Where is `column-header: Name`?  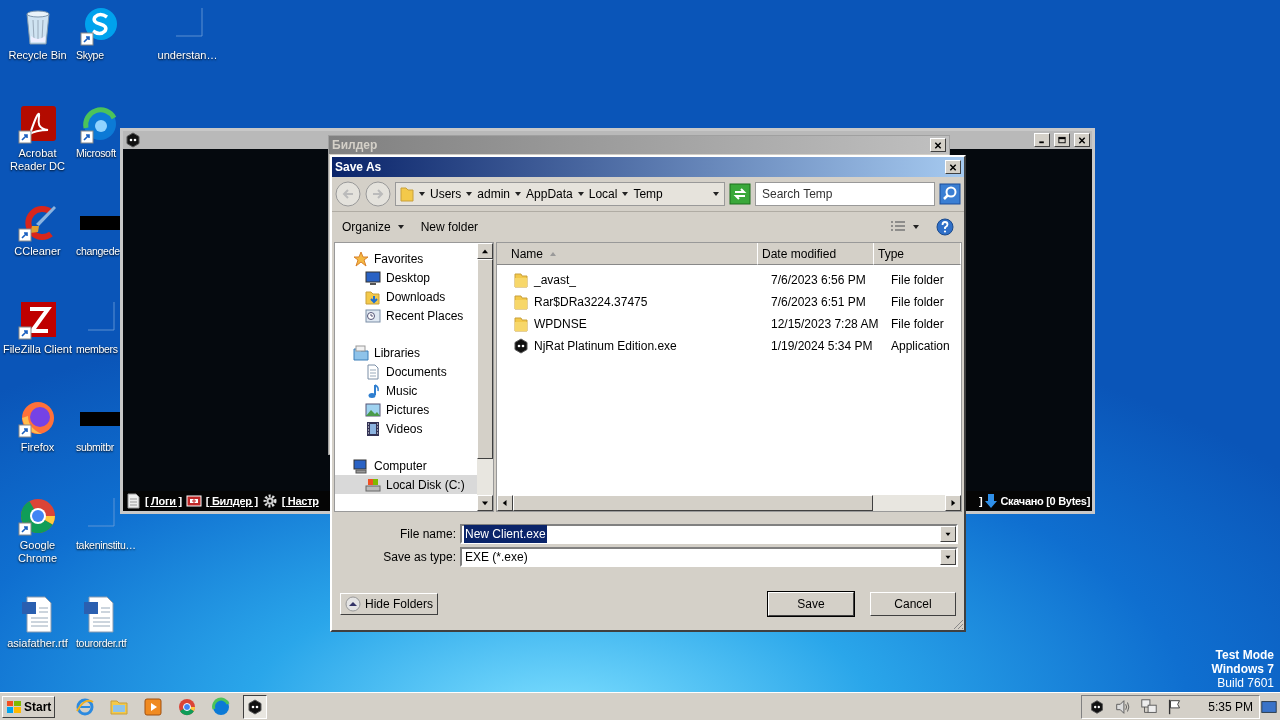 column-header: Name is located at coordinates (628, 254).